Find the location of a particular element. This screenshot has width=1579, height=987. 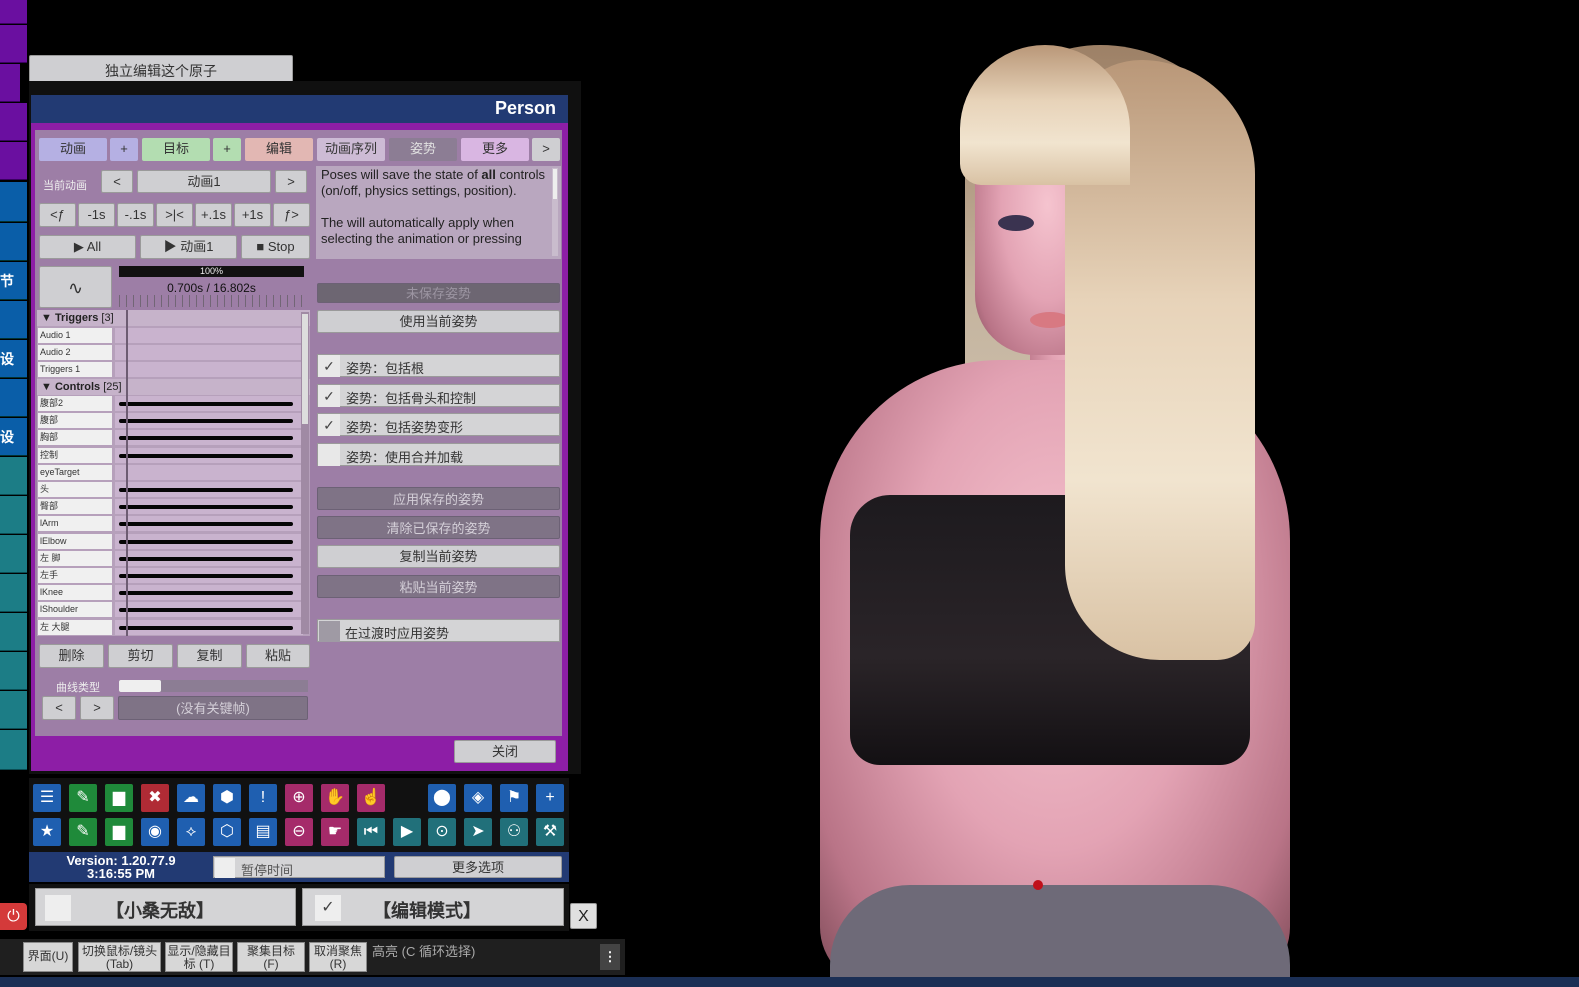

bottom-bar-button: 切换鼠标/镜头 (Tab) is located at coordinates (119, 957).